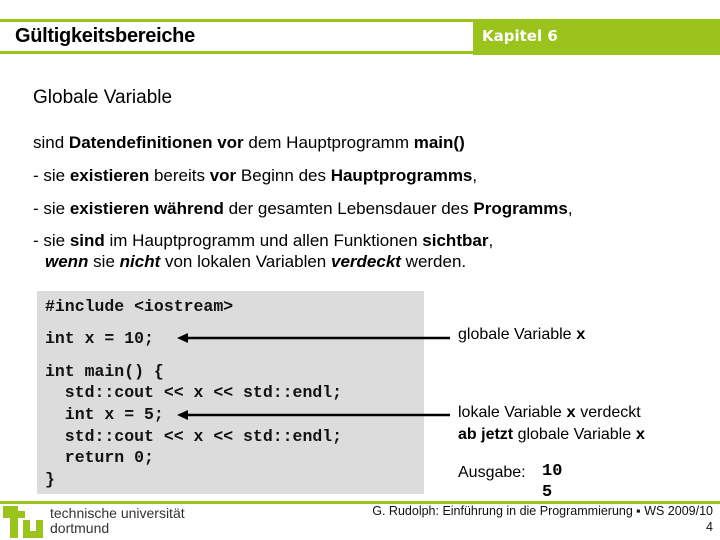  Describe the element at coordinates (552, 435) in the screenshot. I see `label-shadowed-global: ab jetzt globale Variable x` at that location.